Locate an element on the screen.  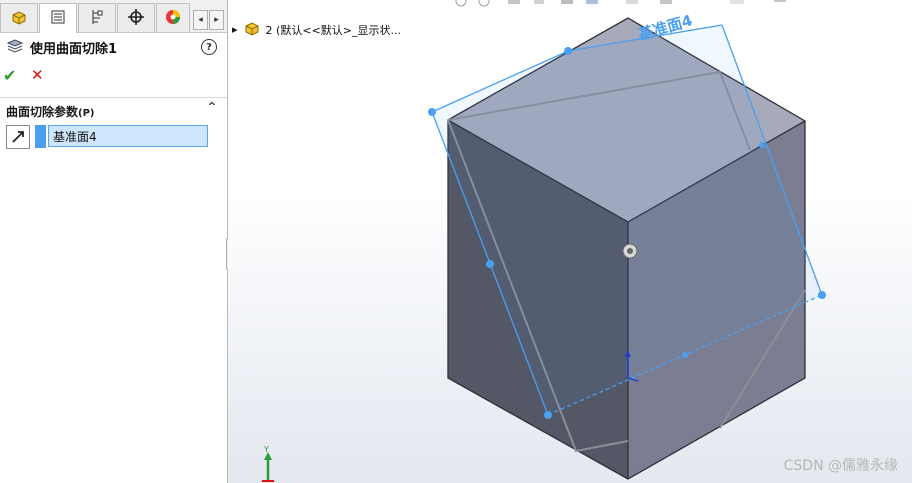
crosshair-icon is located at coordinates (136, 18).